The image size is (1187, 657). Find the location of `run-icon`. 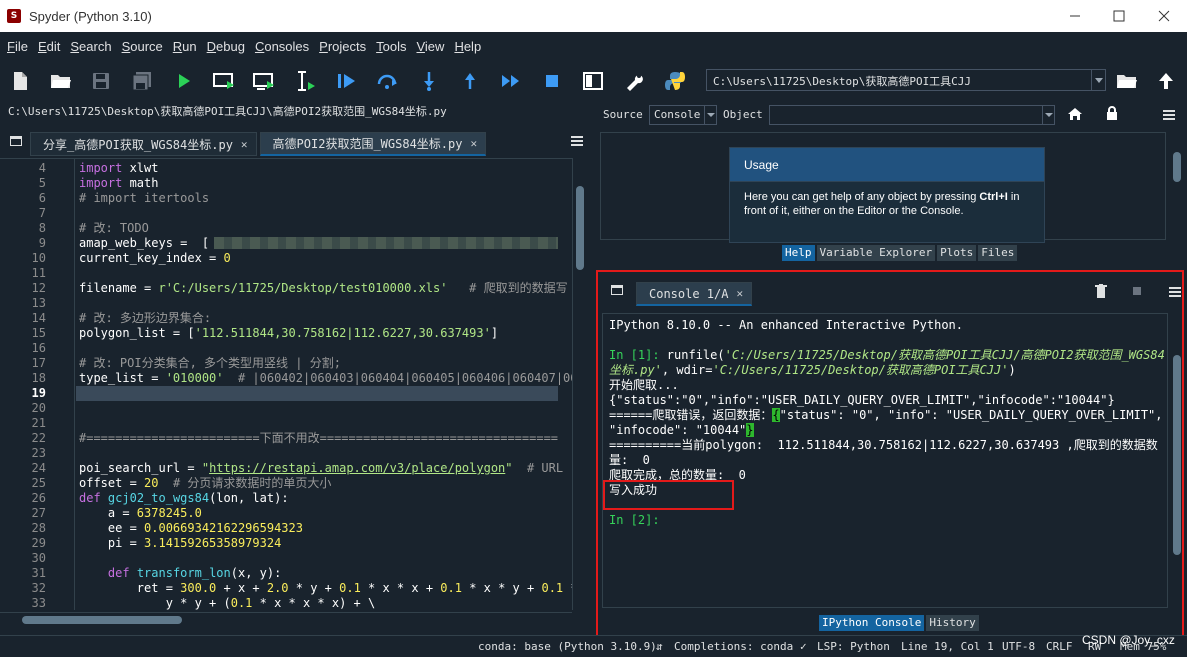

run-icon is located at coordinates (184, 81).